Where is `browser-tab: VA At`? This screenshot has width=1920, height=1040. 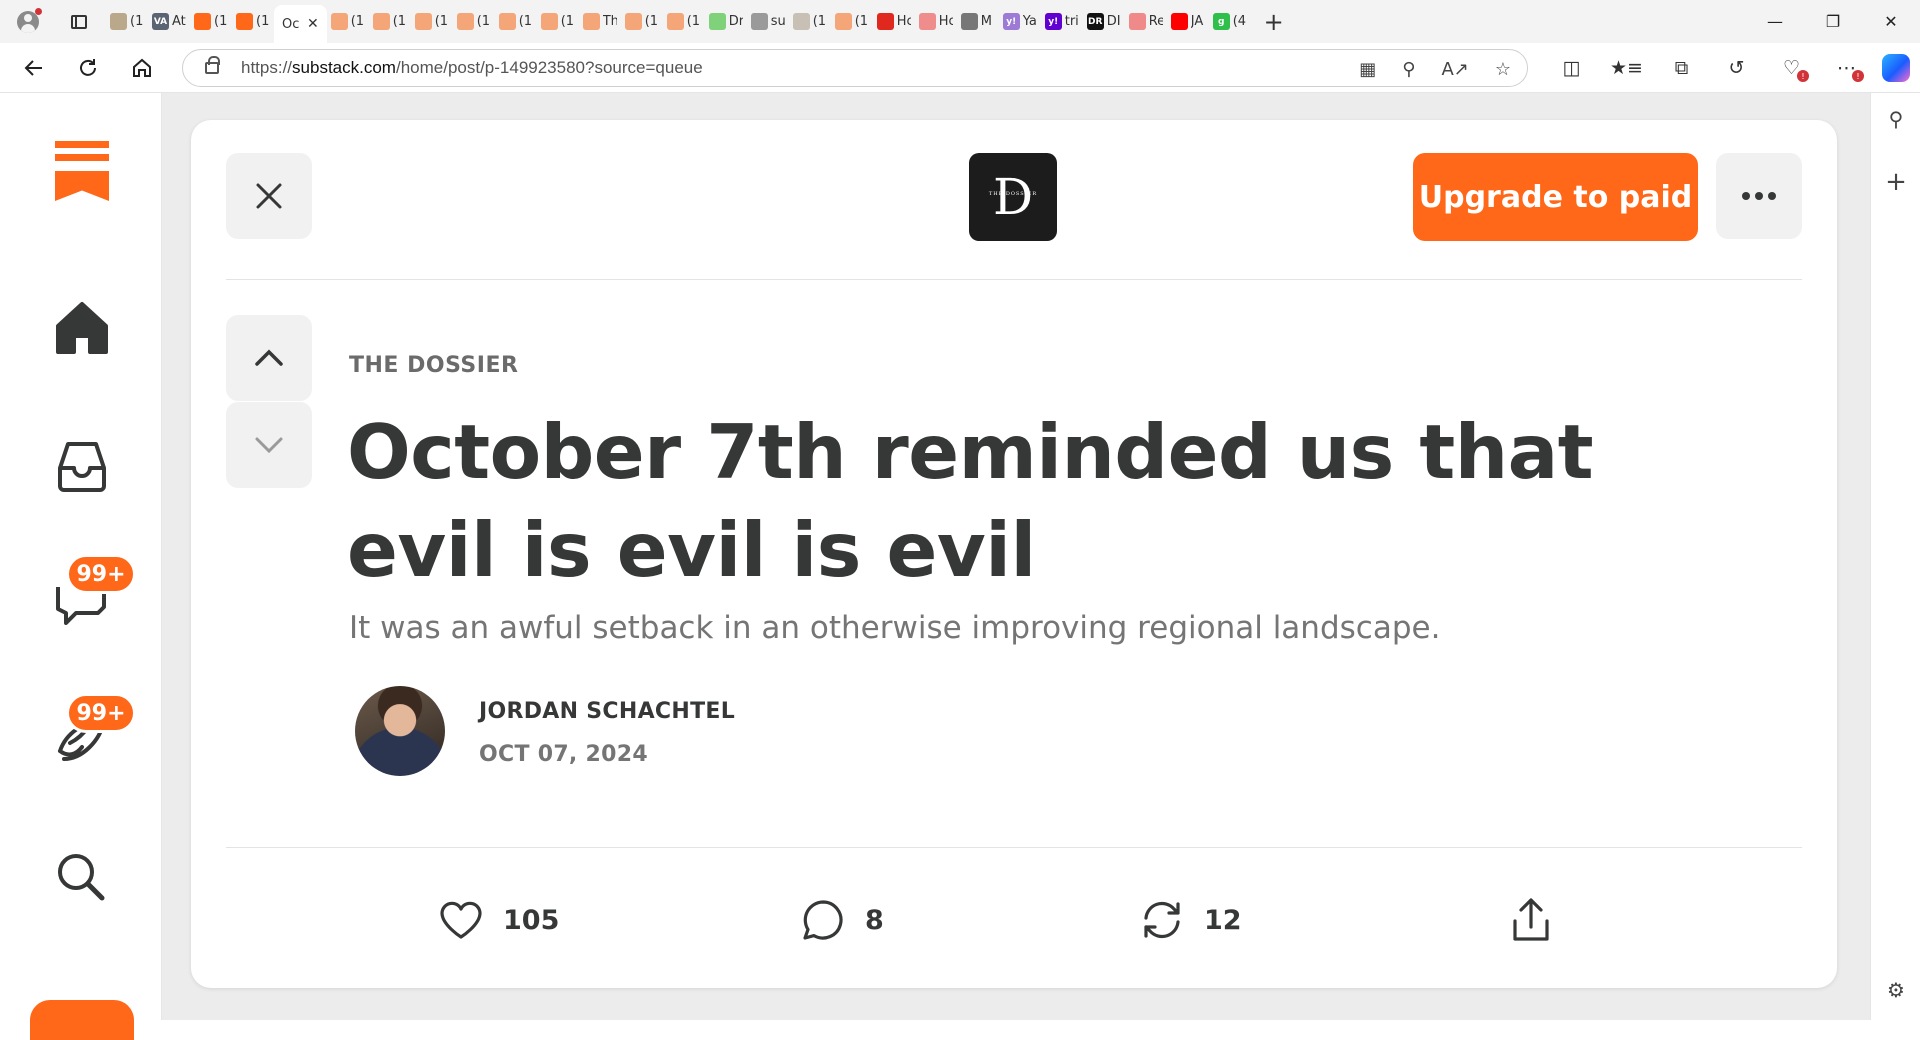
browser-tab: VA At is located at coordinates (169, 22).